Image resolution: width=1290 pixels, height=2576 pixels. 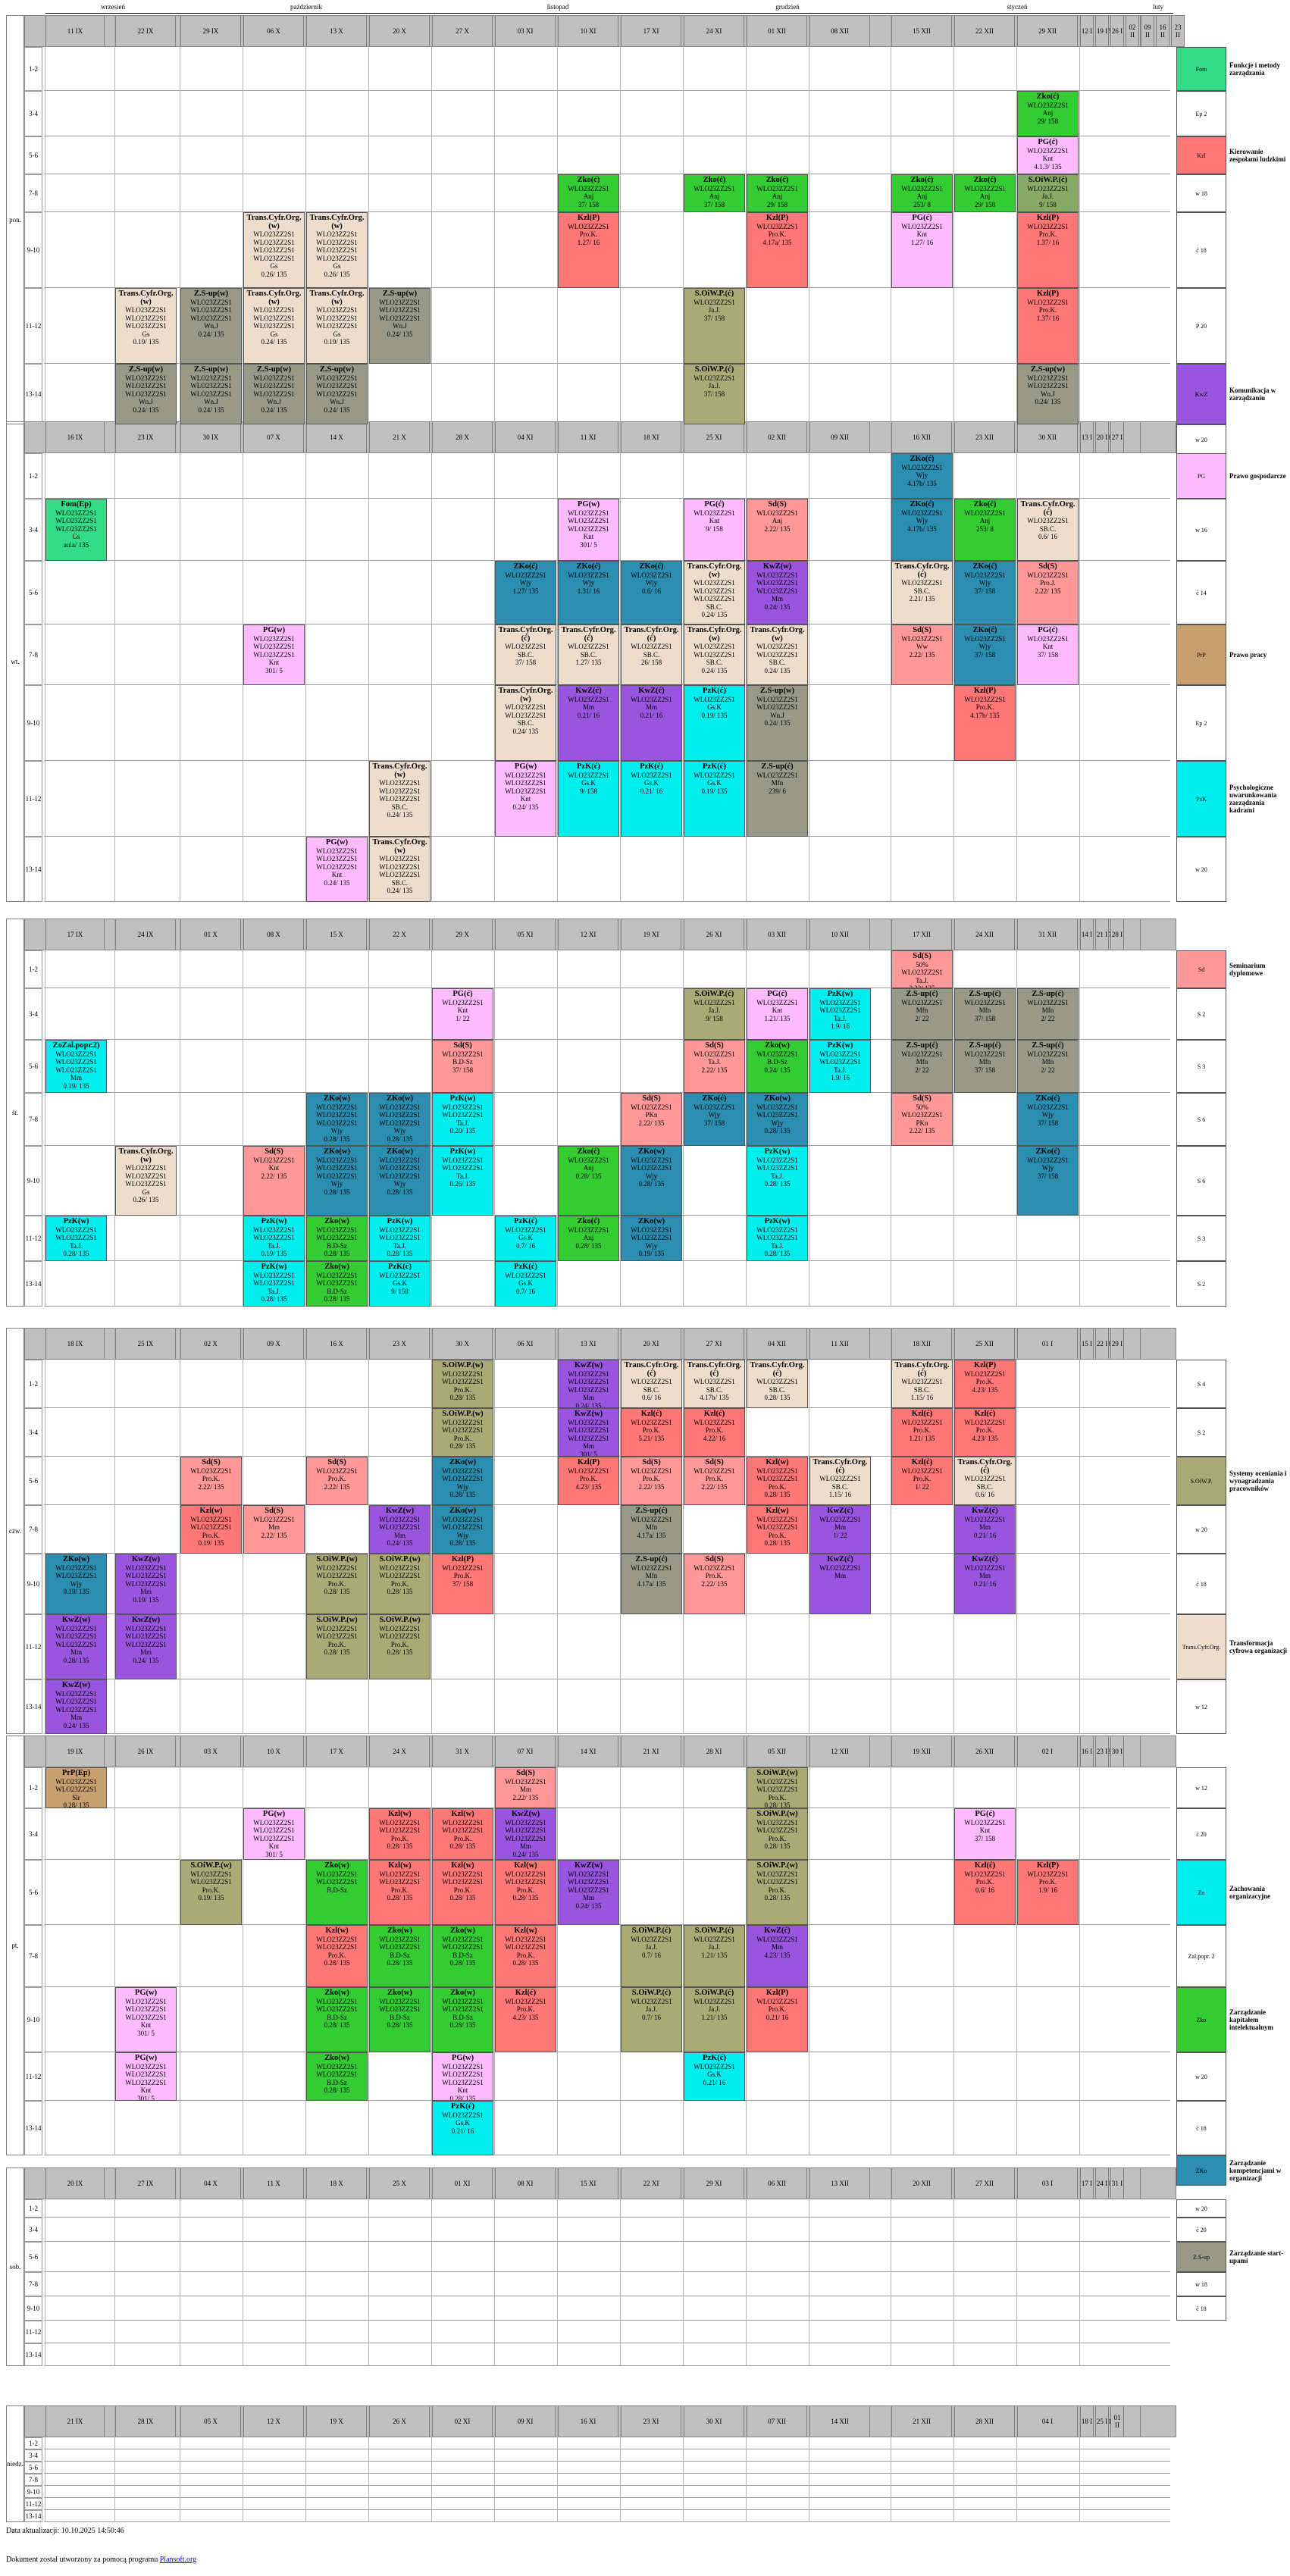 What do you see at coordinates (922, 1120) in the screenshot?
I see `class-cell: Sd(S) 50% WLO23ZZ2S1 PKn 2.22/ 135` at bounding box center [922, 1120].